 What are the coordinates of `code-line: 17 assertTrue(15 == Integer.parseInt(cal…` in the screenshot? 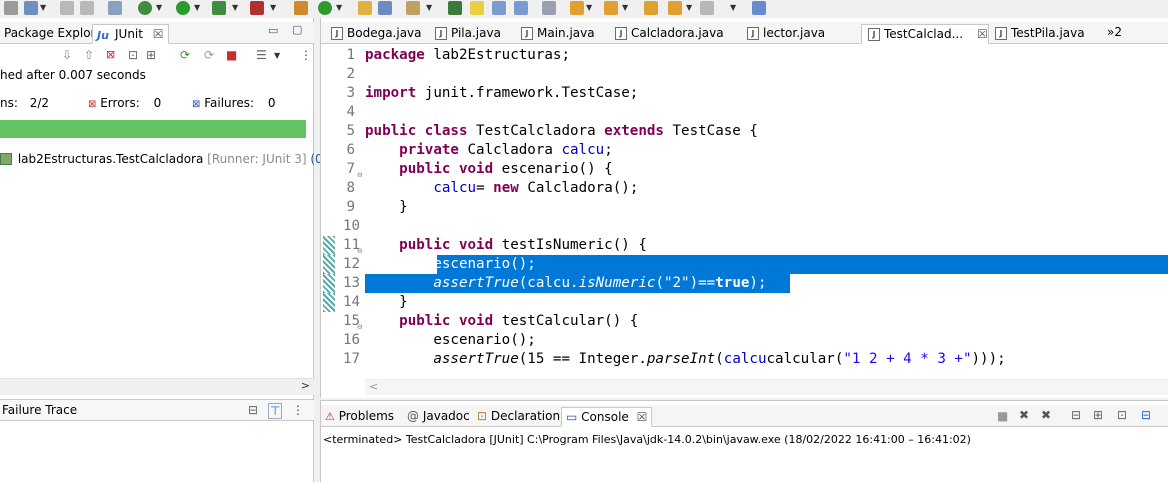 It's located at (744, 359).